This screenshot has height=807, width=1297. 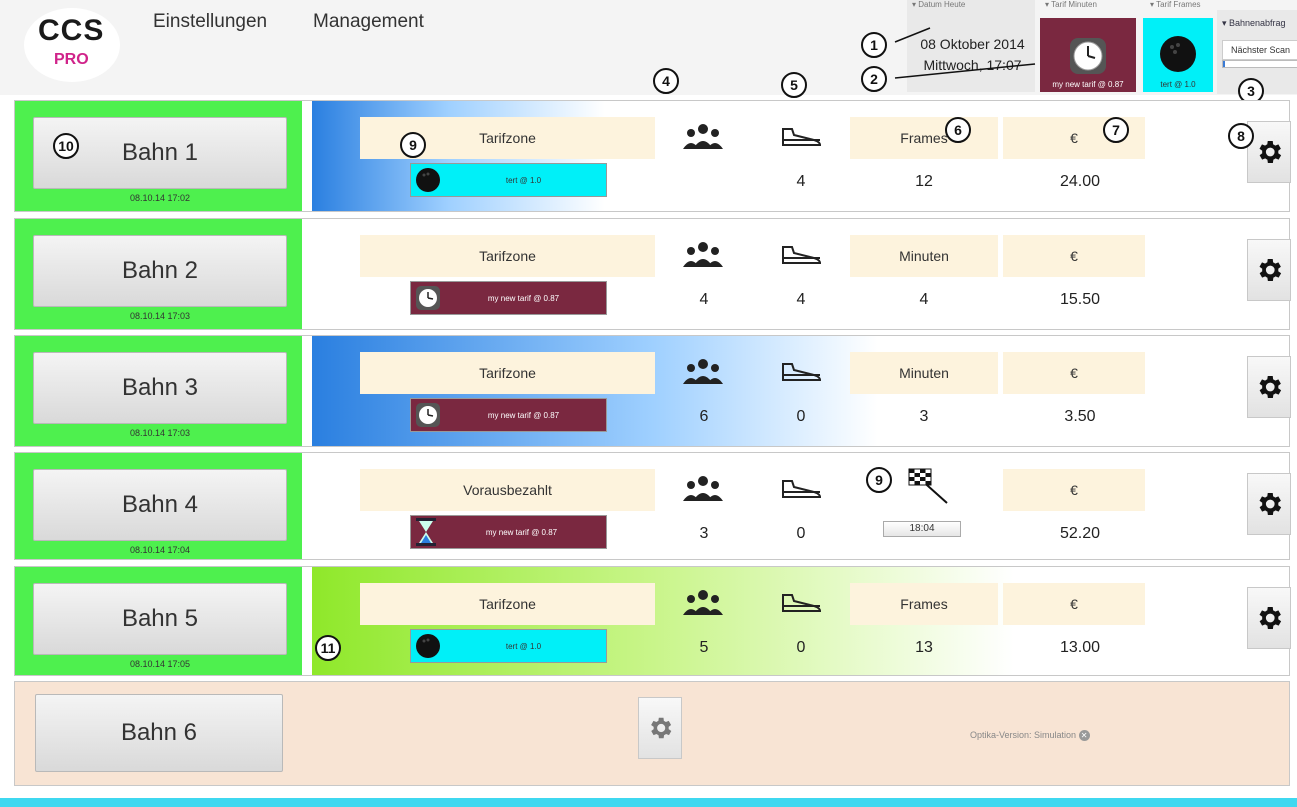 What do you see at coordinates (160, 505) in the screenshot?
I see `lane-4-button: Bahn 4` at bounding box center [160, 505].